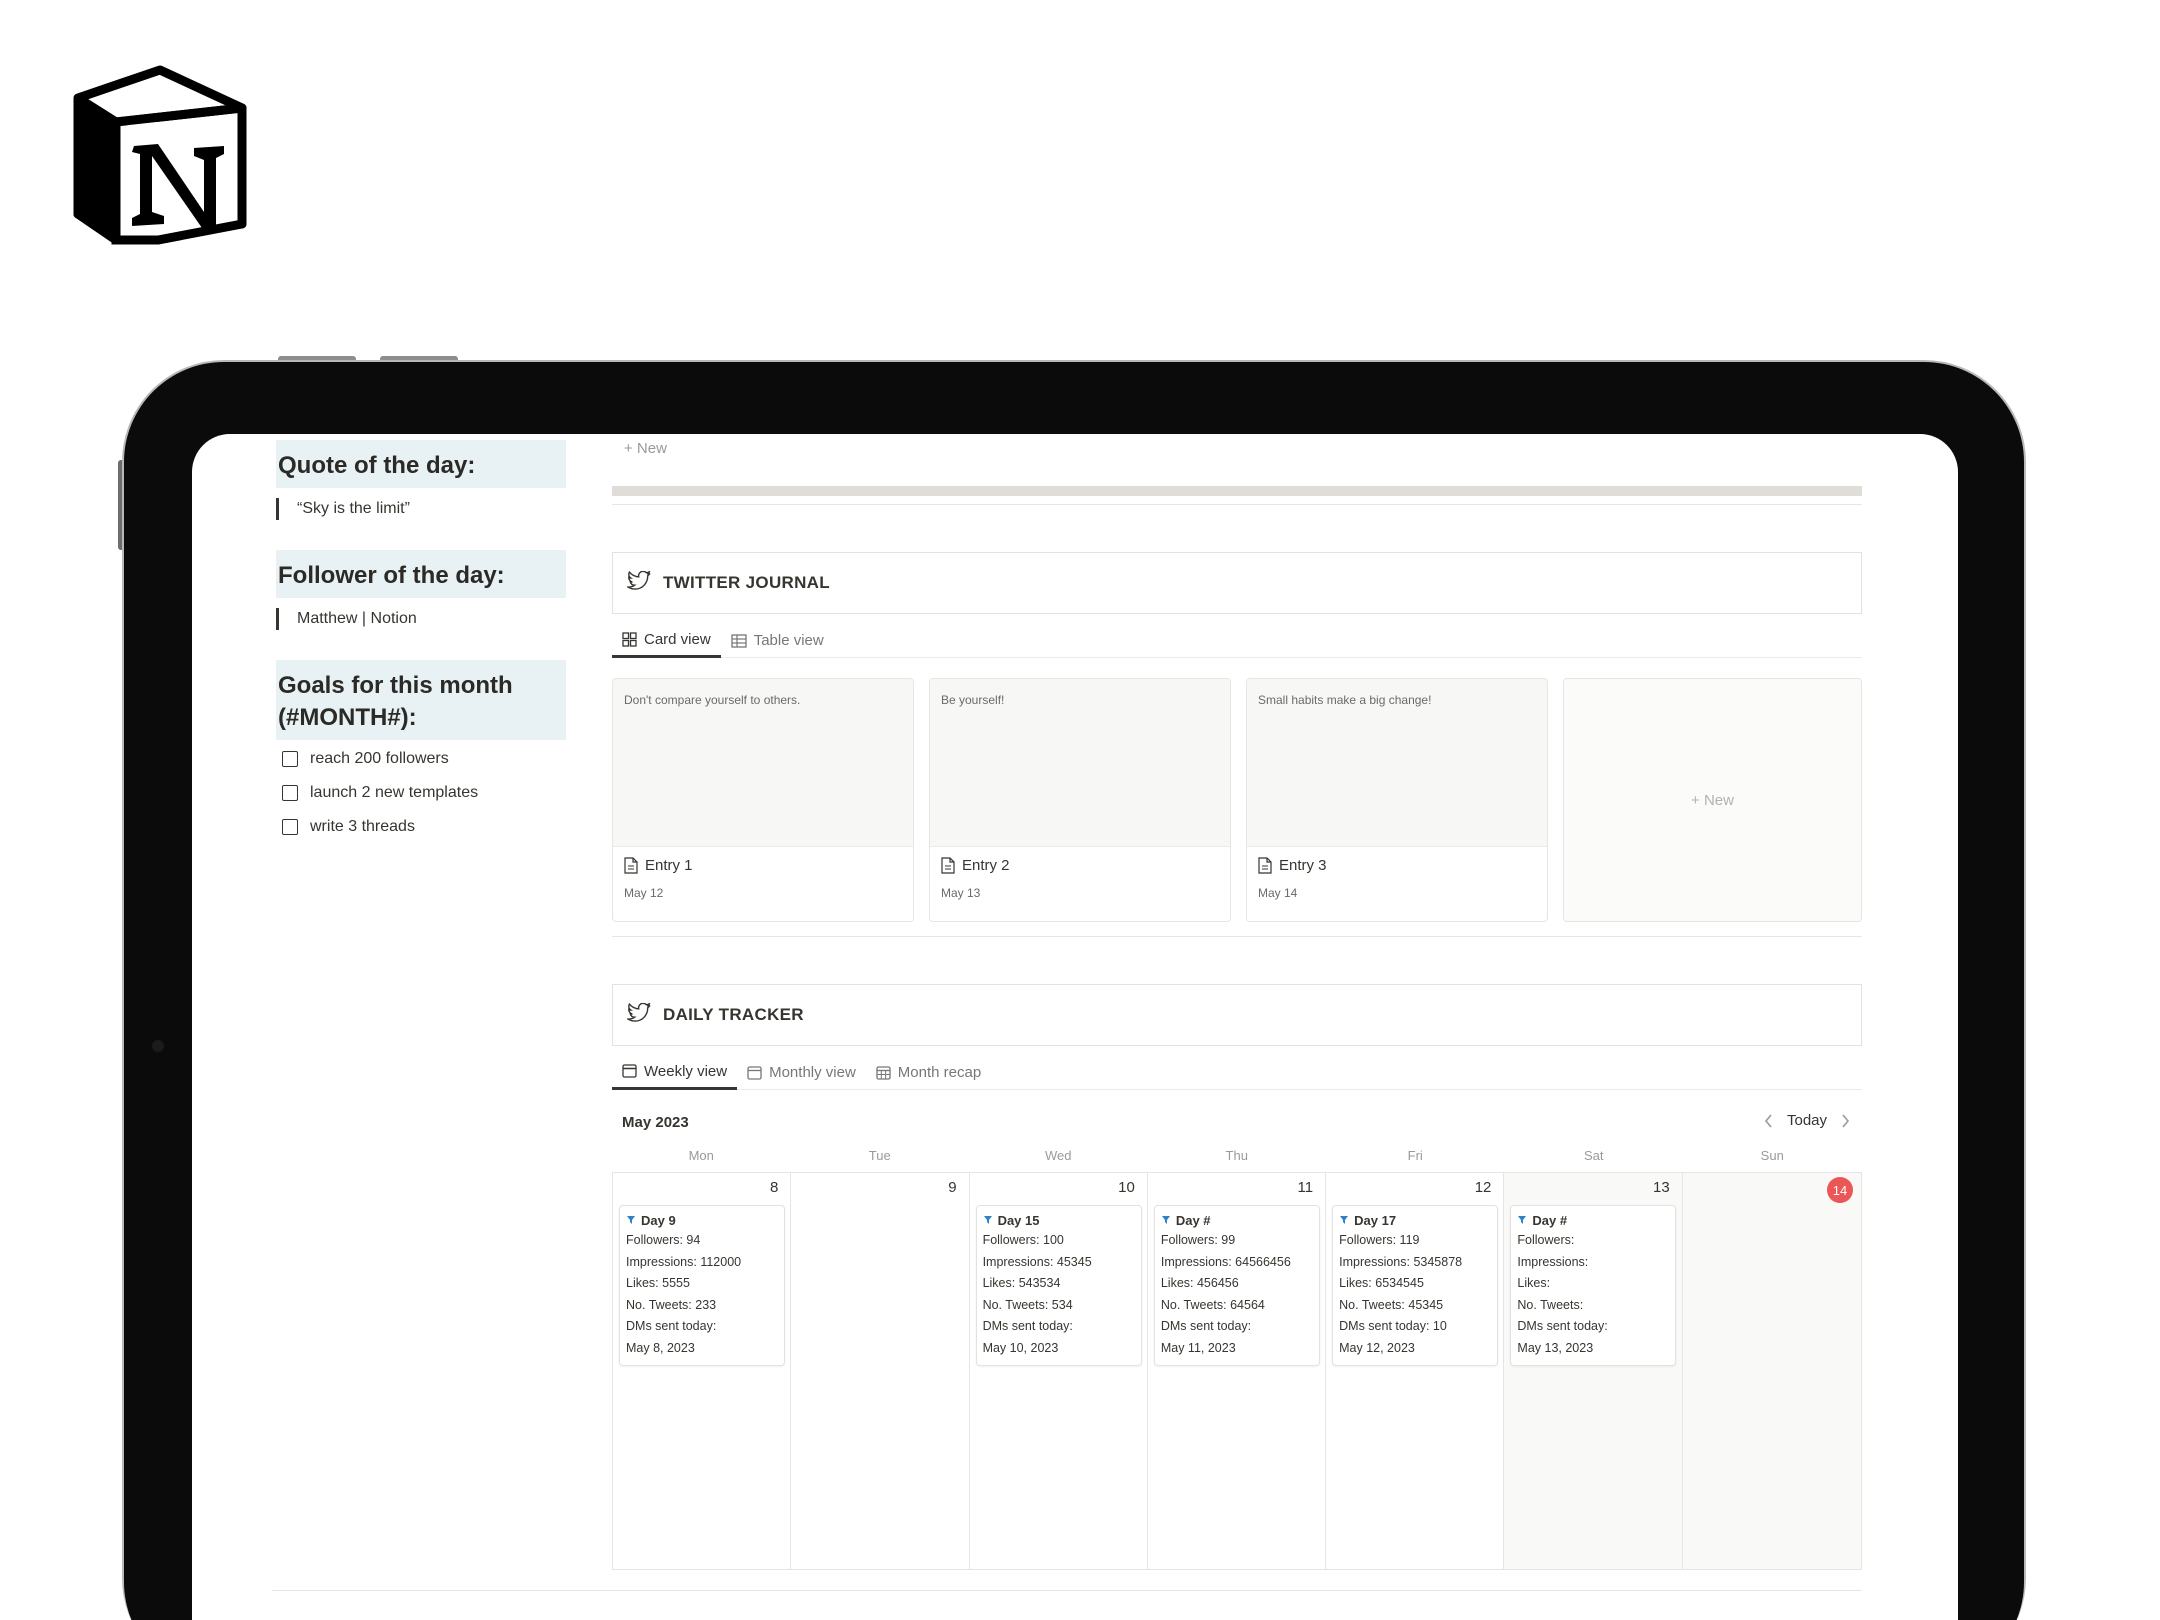 The height and width of the screenshot is (1620, 2160). I want to click on entry-title-row: Day #, so click(1237, 1220).